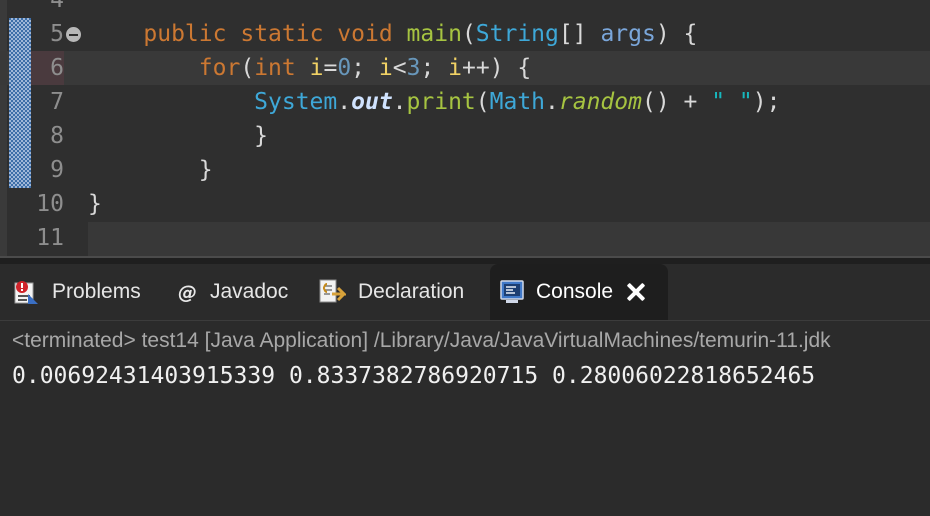 Image resolution: width=930 pixels, height=516 pixels. I want to click on tab-problems: Problems, so click(76, 292).